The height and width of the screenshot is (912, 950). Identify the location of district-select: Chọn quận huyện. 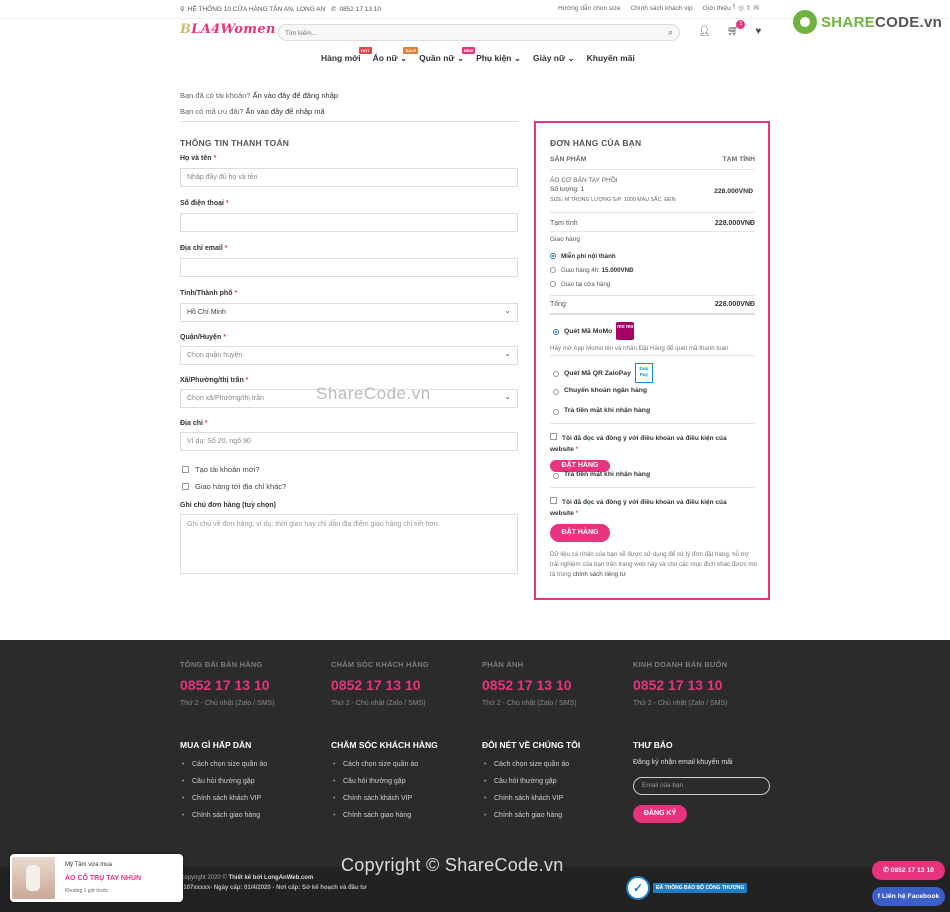
(349, 355).